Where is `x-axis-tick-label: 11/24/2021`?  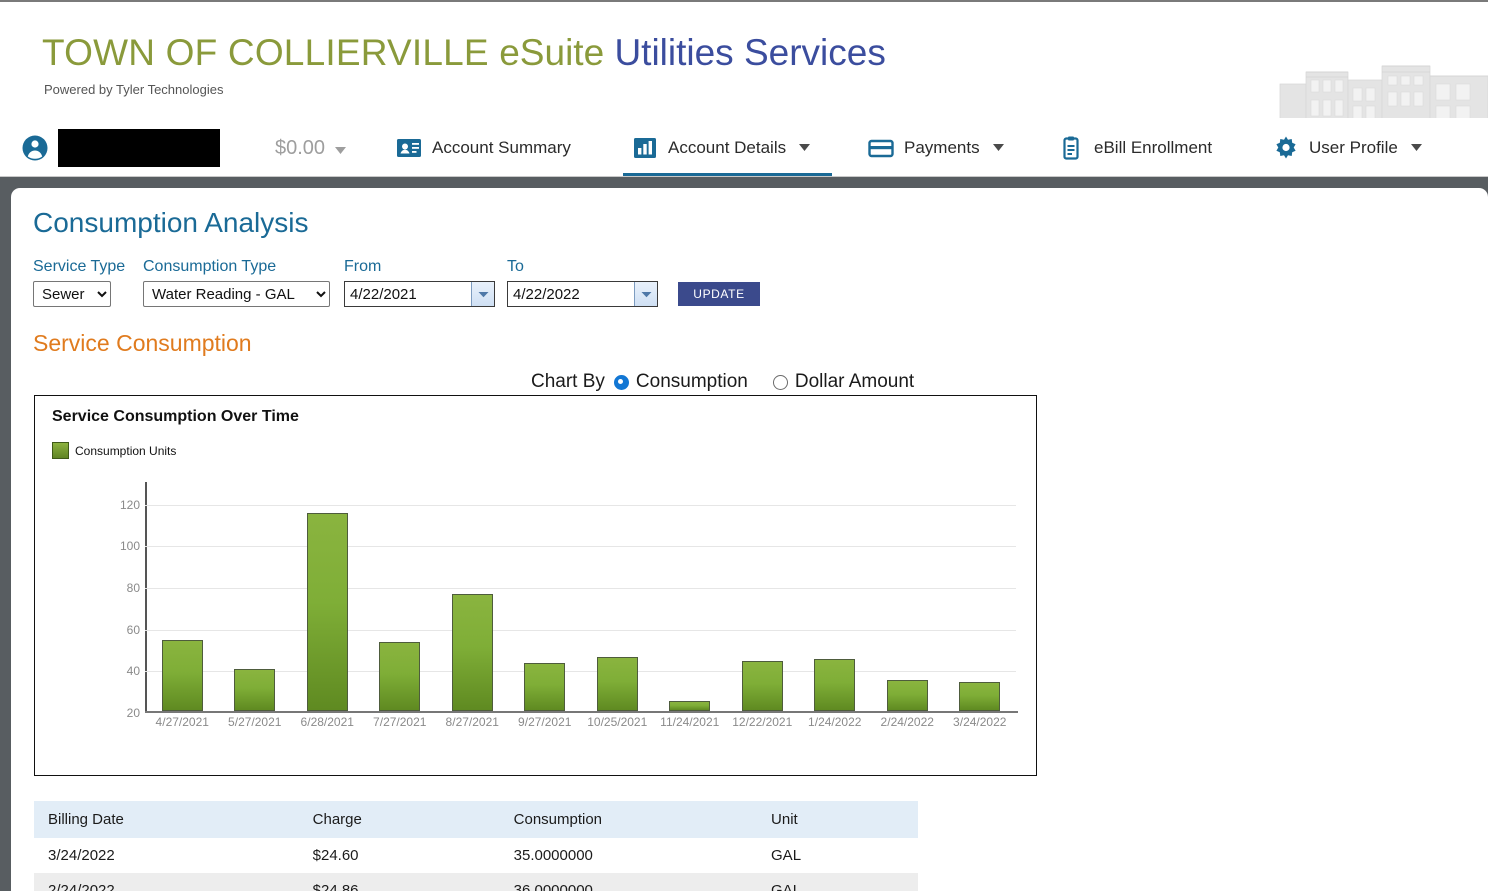
x-axis-tick-label: 11/24/2021 is located at coordinates (690, 722).